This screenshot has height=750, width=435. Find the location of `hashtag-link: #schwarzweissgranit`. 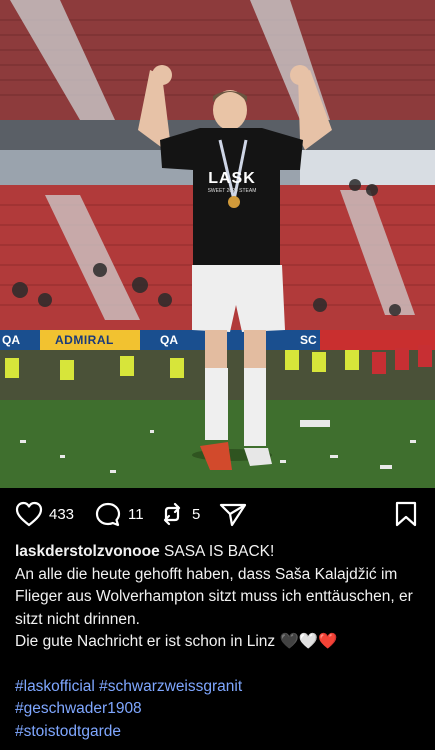

hashtag-link: #schwarzweissgranit is located at coordinates (170, 686).